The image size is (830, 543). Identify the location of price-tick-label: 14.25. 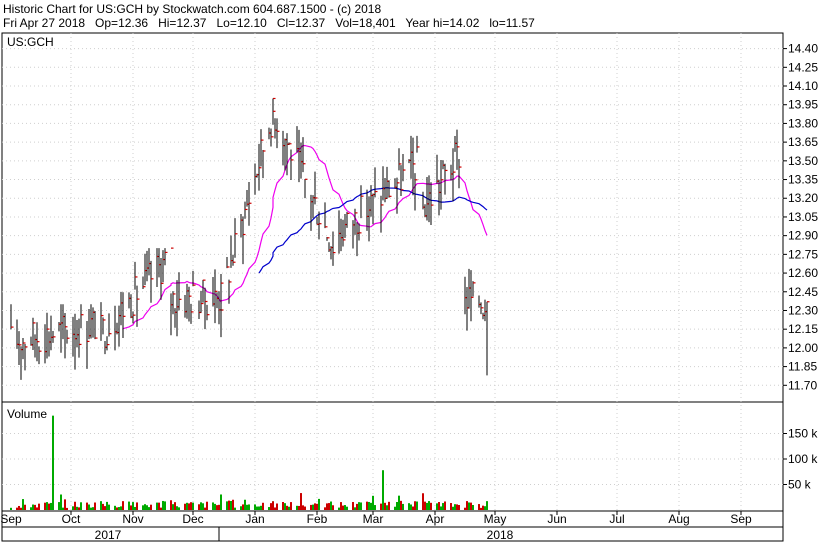
(803, 67).